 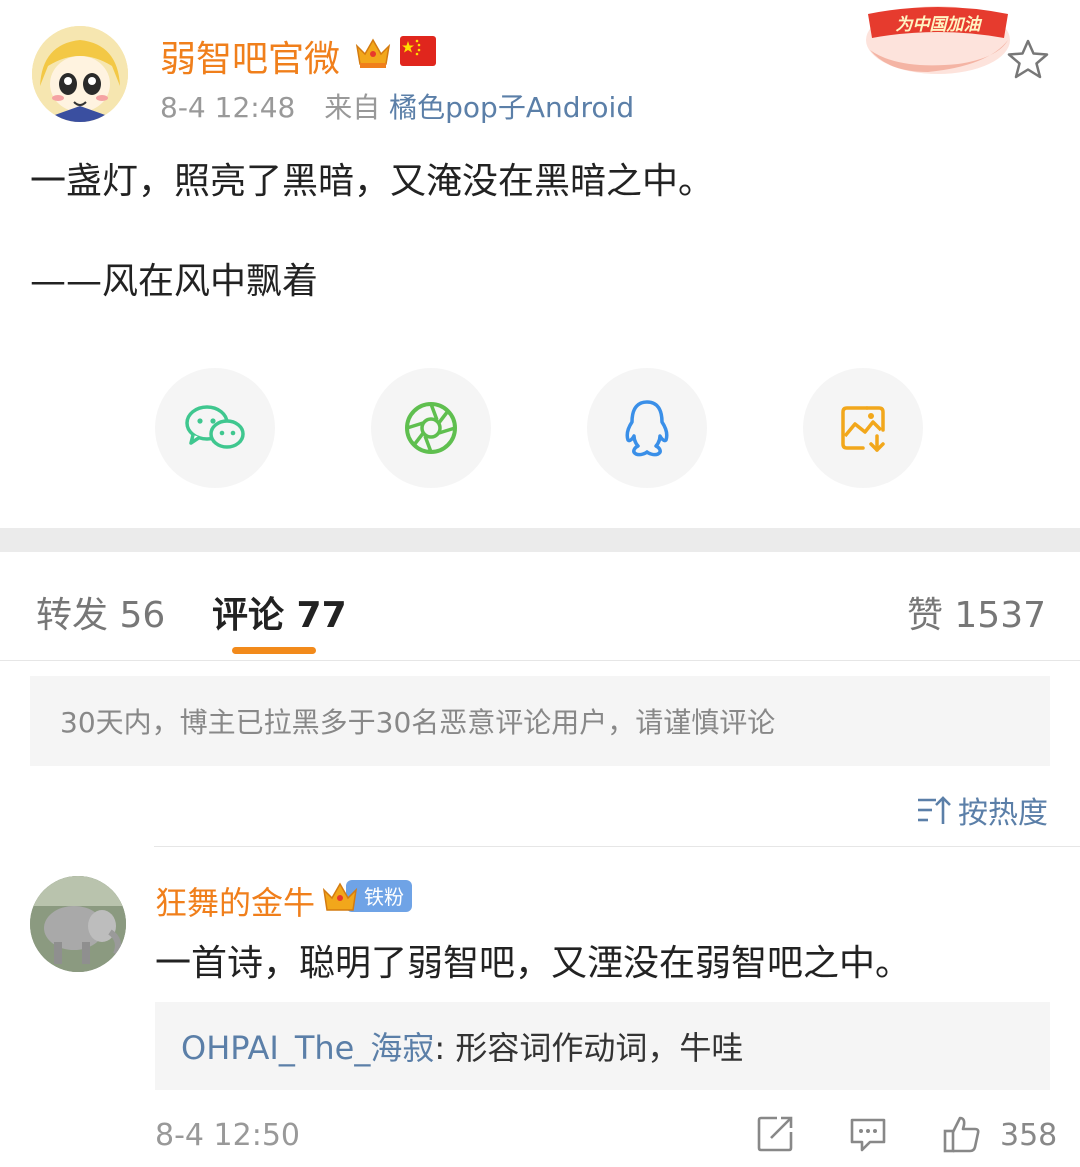 I want to click on save-image-button, so click(x=863, y=428).